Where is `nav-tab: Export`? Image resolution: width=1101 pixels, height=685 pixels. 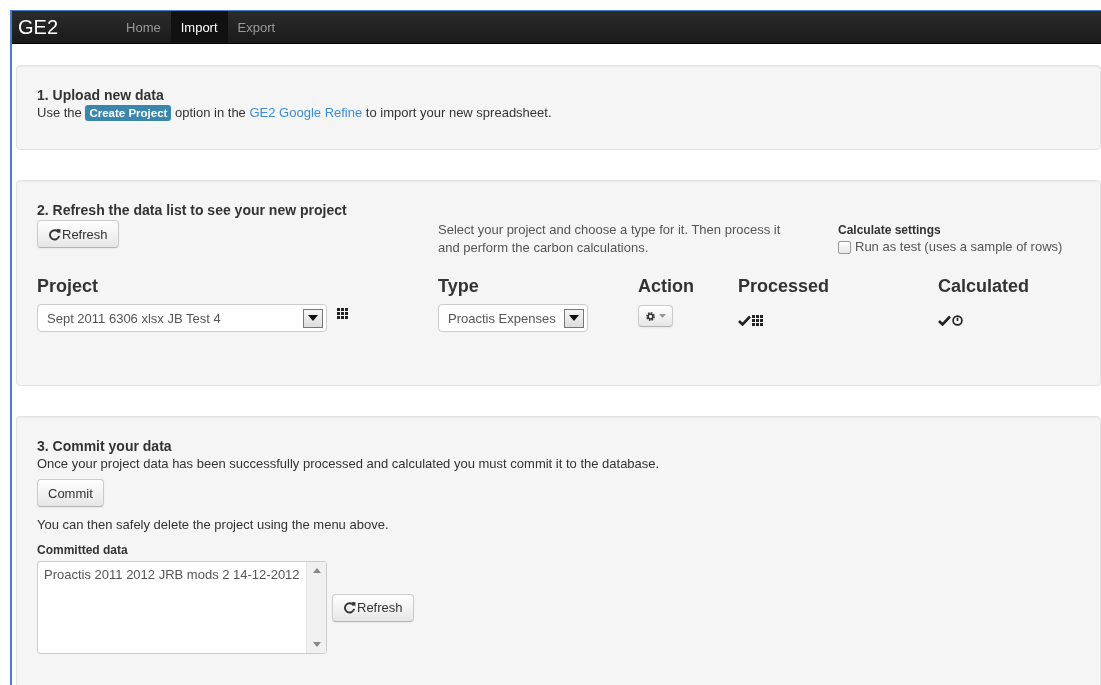
nav-tab: Export is located at coordinates (256, 27).